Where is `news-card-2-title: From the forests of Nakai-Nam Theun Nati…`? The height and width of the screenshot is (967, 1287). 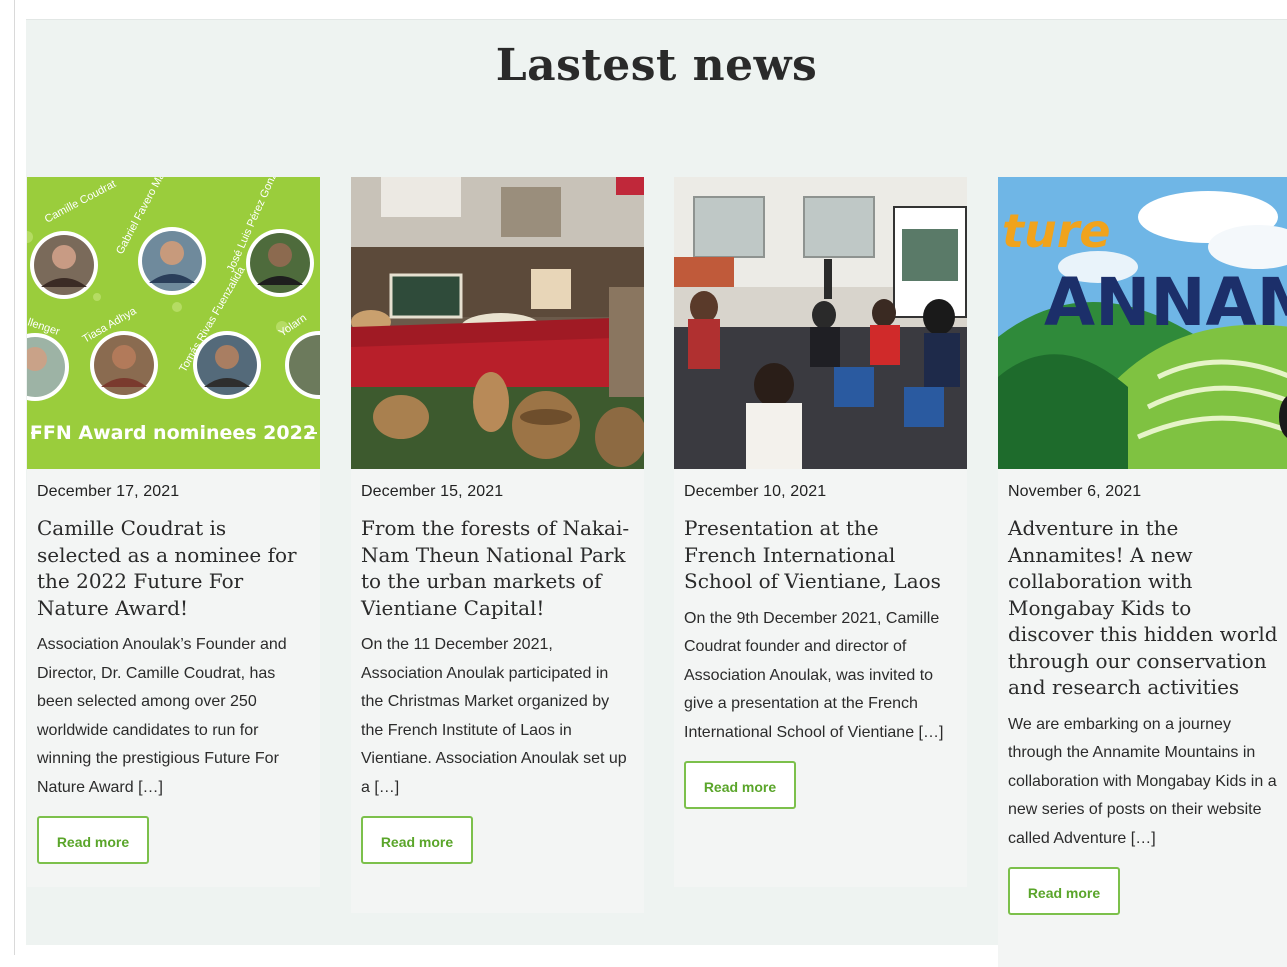 news-card-2-title: From the forests of Nakai-Nam Theun Nati… is located at coordinates (497, 568).